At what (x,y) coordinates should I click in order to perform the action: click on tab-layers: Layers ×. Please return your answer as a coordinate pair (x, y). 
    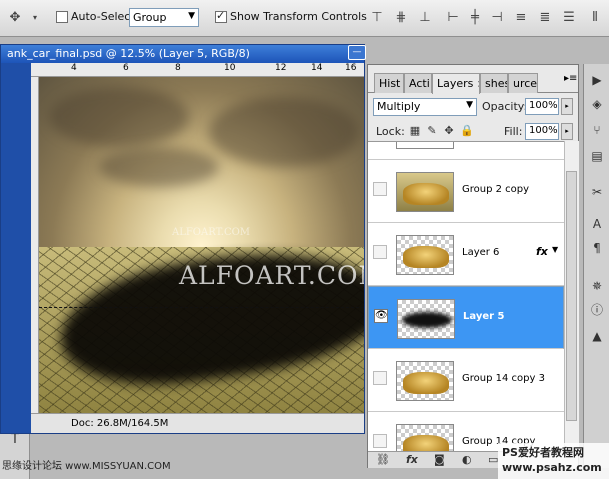
    Looking at the image, I should click on (456, 83).